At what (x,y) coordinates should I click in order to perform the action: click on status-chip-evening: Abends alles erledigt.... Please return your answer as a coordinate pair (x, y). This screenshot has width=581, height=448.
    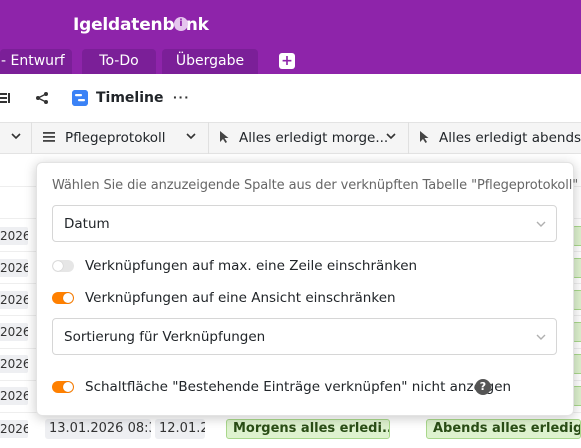
    Looking at the image, I should click on (503, 429).